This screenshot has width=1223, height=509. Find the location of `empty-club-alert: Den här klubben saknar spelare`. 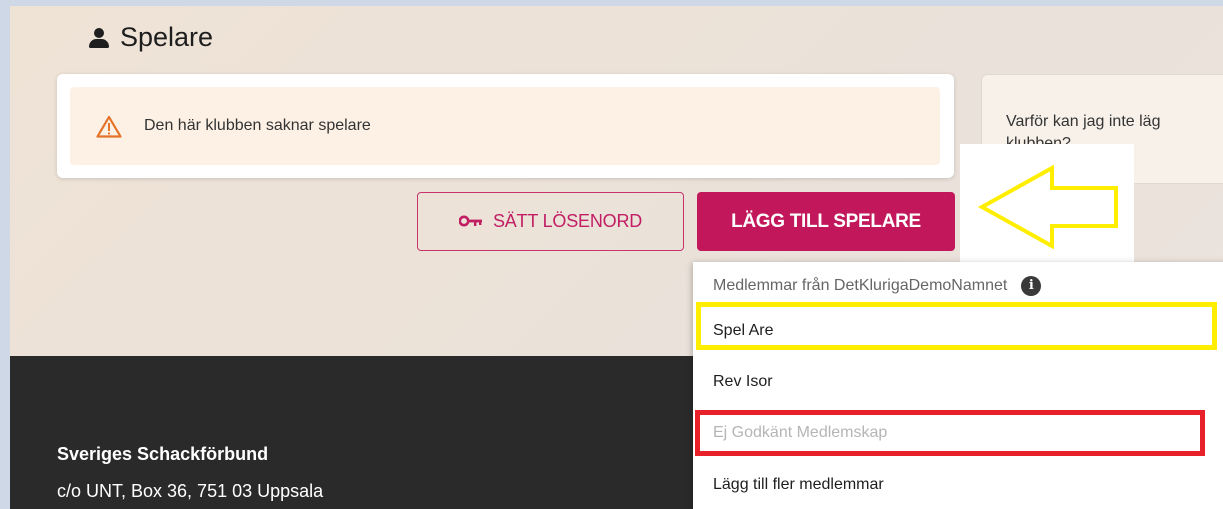

empty-club-alert: Den här klubben saknar spelare is located at coordinates (505, 126).